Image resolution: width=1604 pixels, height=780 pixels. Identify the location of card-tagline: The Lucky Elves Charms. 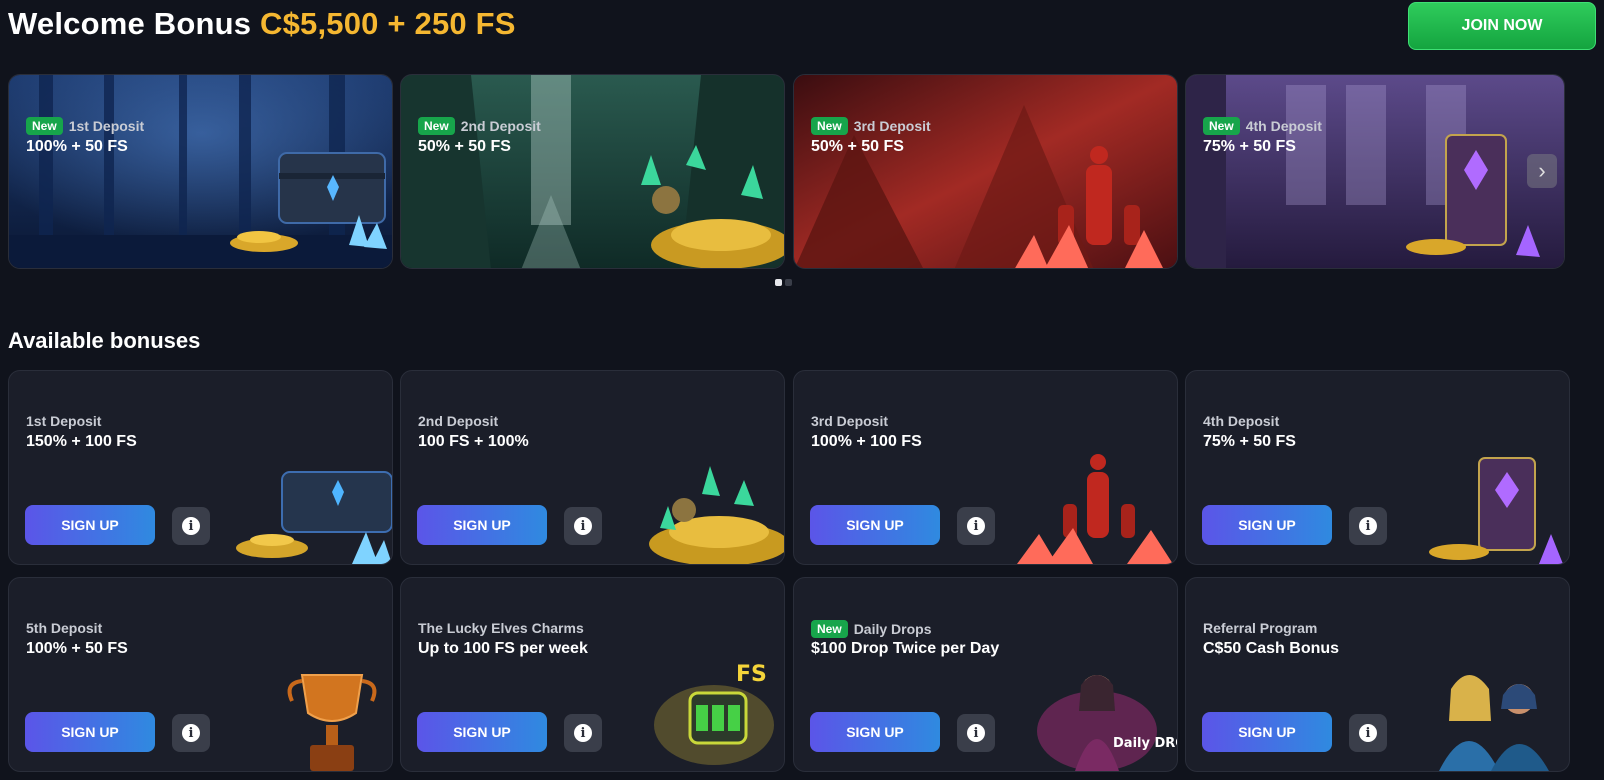
(501, 628).